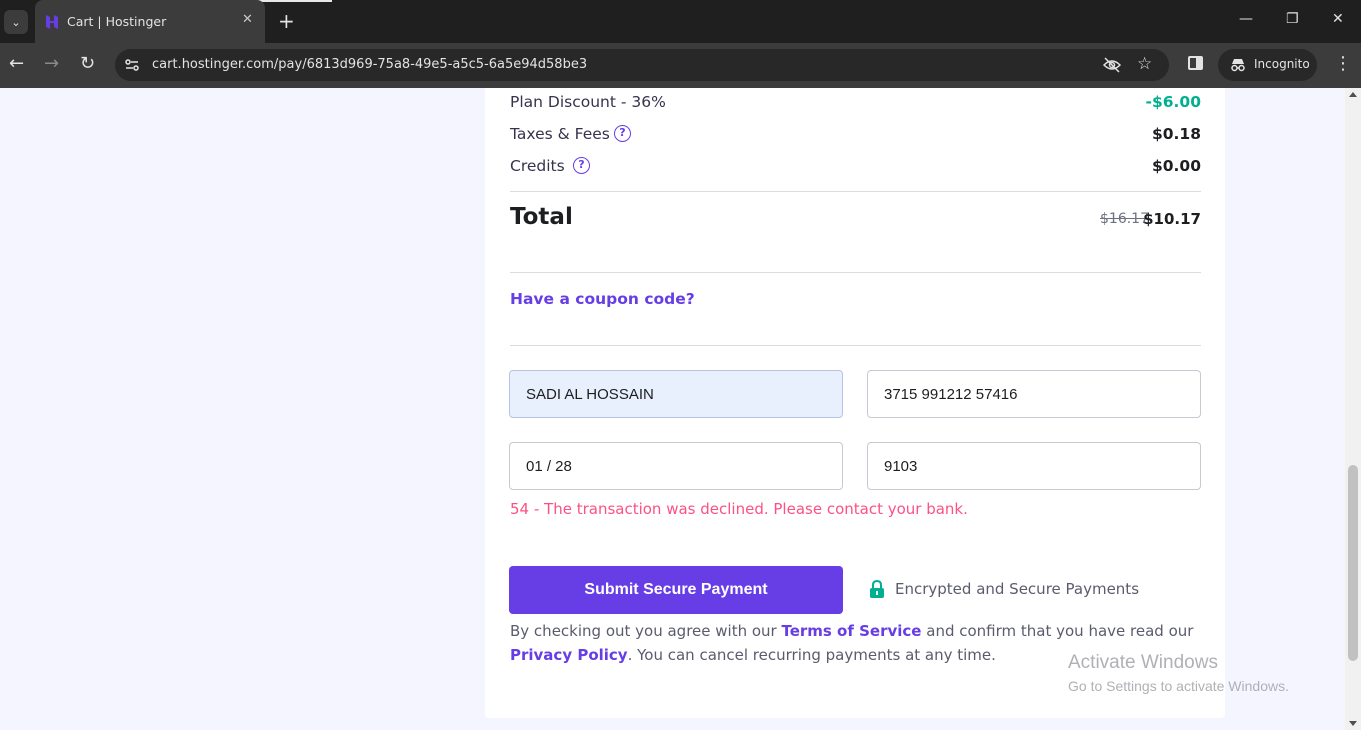  What do you see at coordinates (16, 22) in the screenshot?
I see `tab-search-icon: ⌄` at bounding box center [16, 22].